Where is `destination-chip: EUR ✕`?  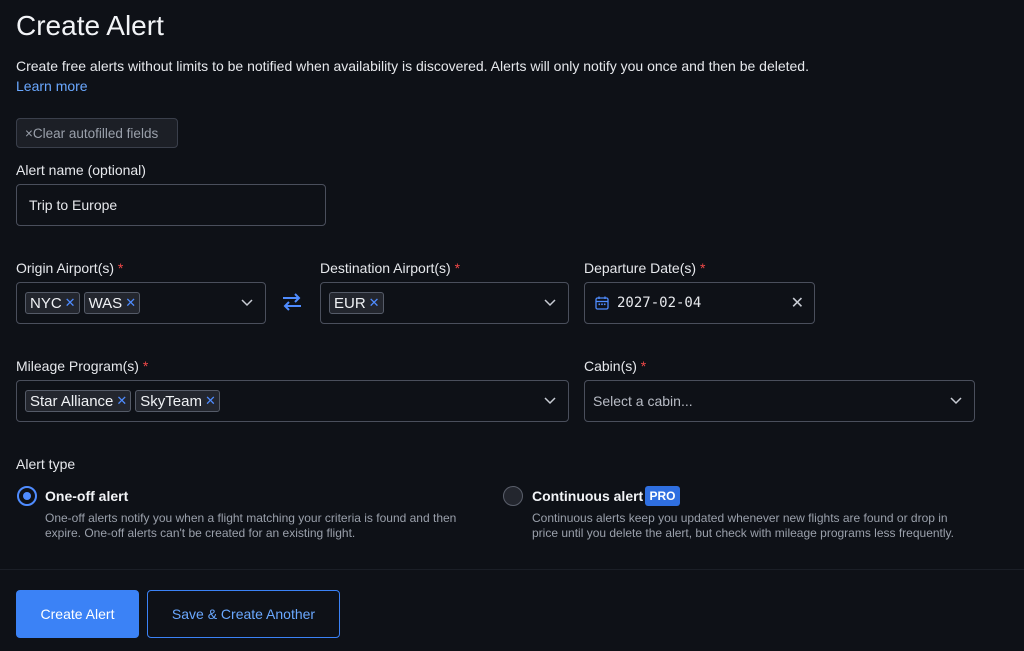
destination-chip: EUR ✕ is located at coordinates (356, 303).